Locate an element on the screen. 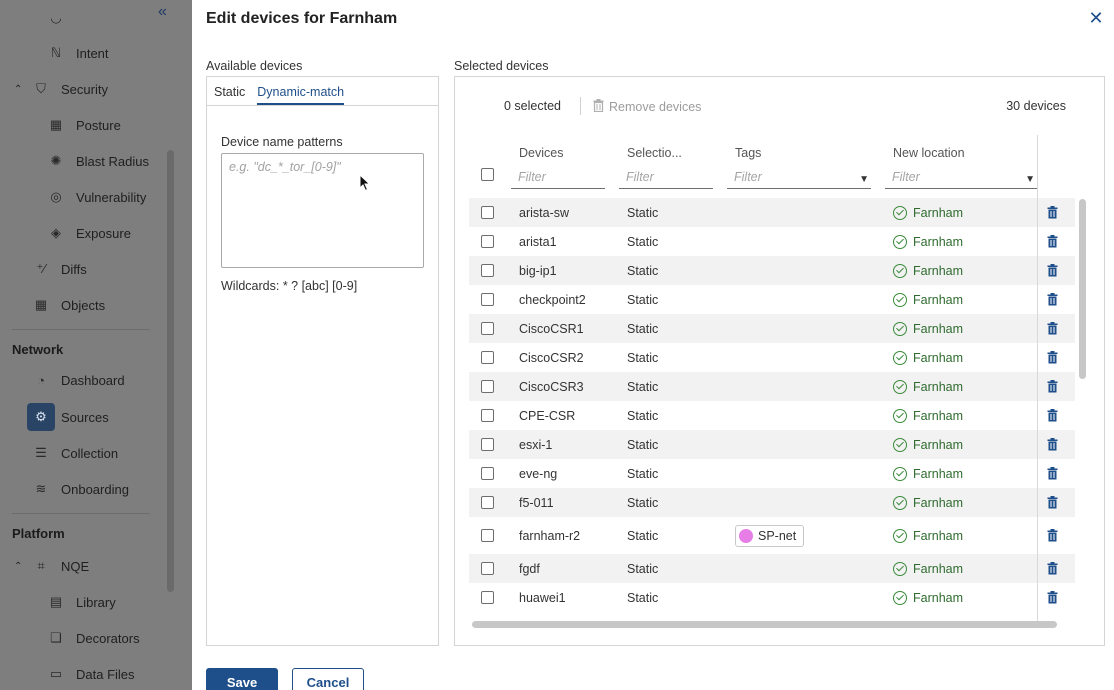  table-row: CiscoCSR2 Static Farnham is located at coordinates (772, 357).